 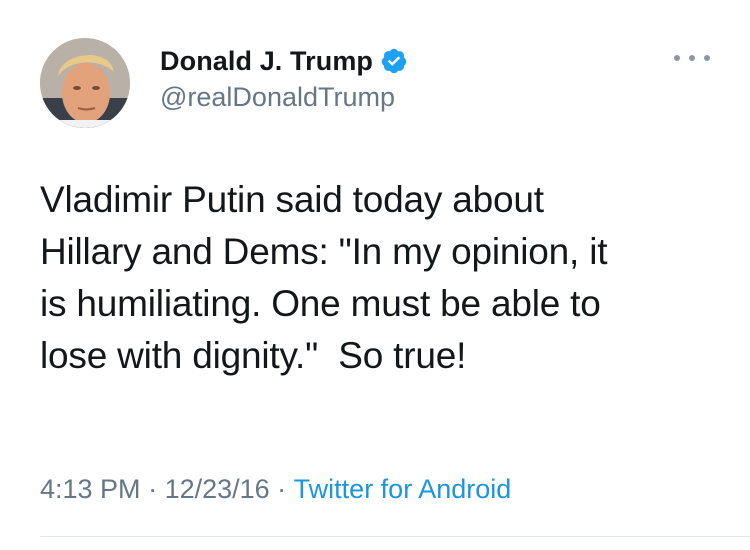 What do you see at coordinates (403, 489) in the screenshot?
I see `tweet-source-link: Twitter for Android` at bounding box center [403, 489].